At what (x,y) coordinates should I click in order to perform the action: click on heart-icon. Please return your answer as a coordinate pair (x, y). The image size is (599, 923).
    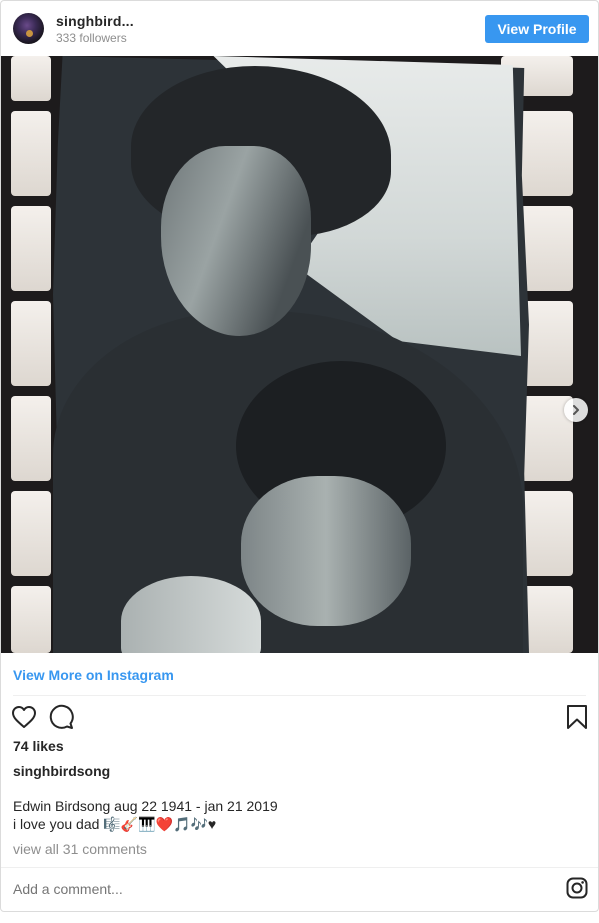
    Looking at the image, I should click on (24, 717).